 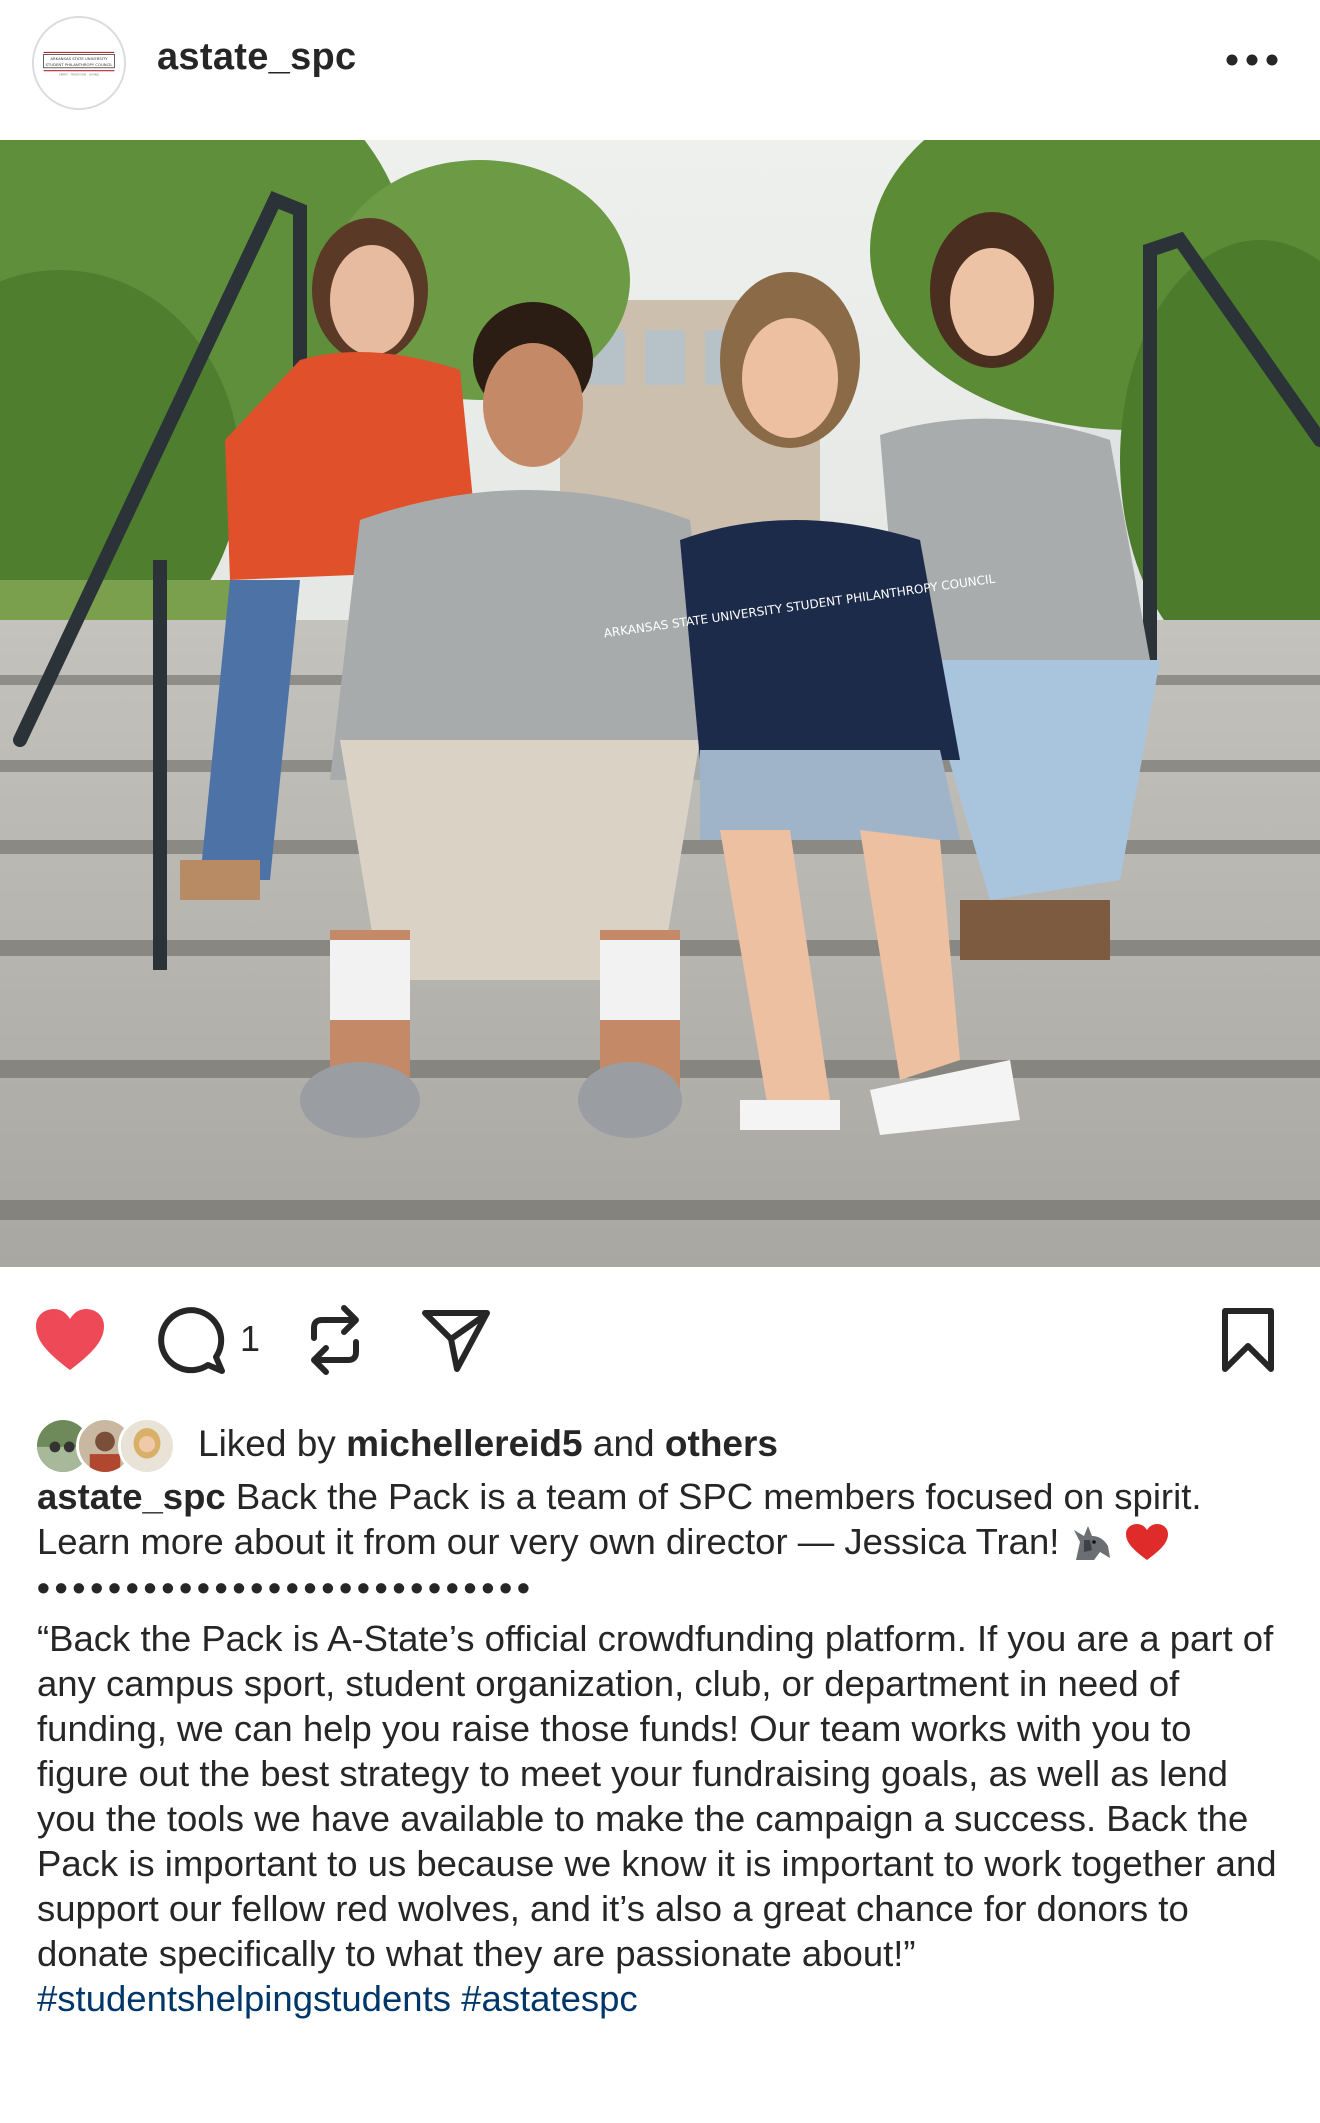 I want to click on bookmark-icon, so click(x=1248, y=1340).